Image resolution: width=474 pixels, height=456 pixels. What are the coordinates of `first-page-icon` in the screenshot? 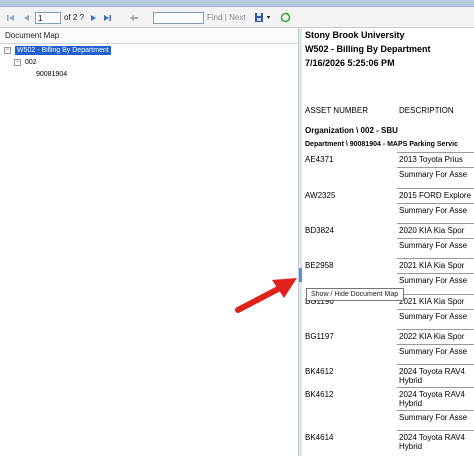 It's located at (11, 18).